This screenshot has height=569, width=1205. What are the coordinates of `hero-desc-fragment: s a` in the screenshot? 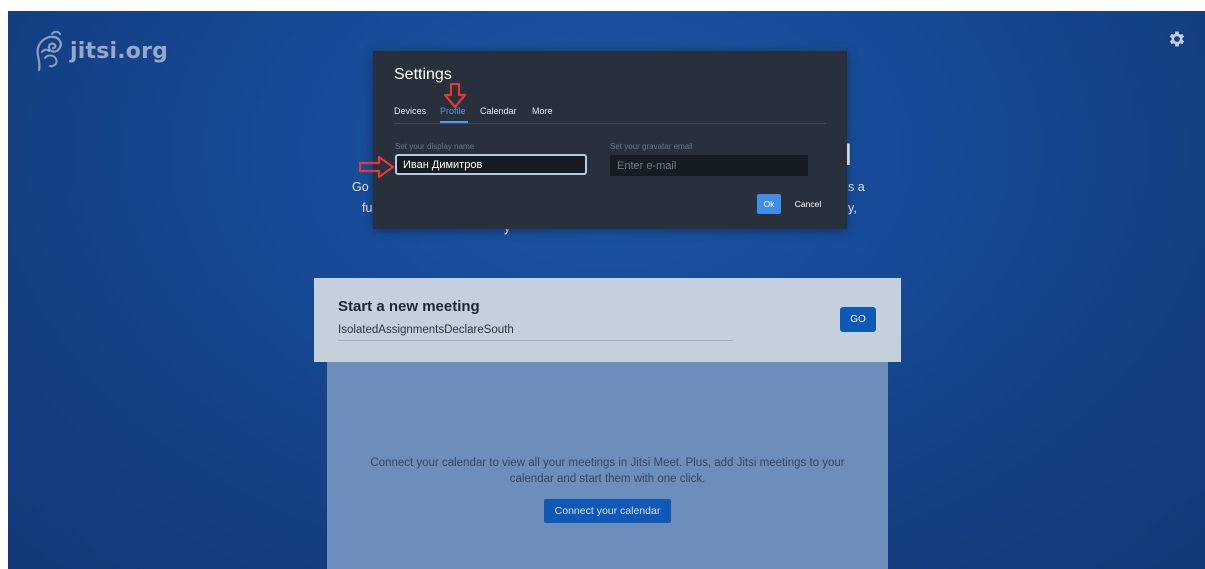 It's located at (856, 187).